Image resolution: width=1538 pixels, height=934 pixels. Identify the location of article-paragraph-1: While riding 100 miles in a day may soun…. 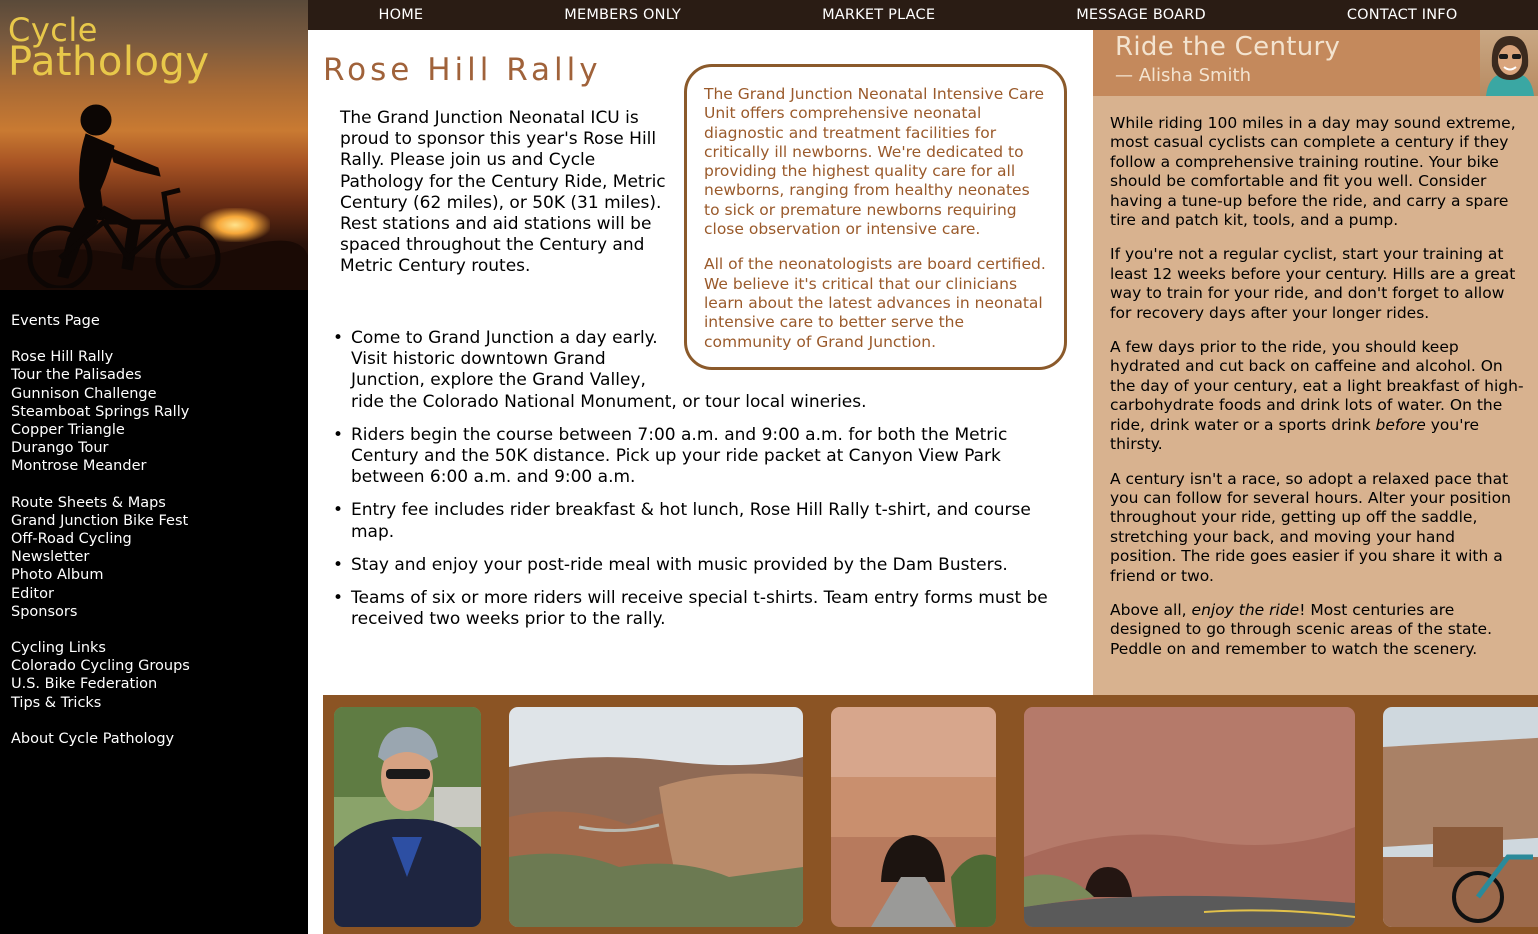
(1313, 172).